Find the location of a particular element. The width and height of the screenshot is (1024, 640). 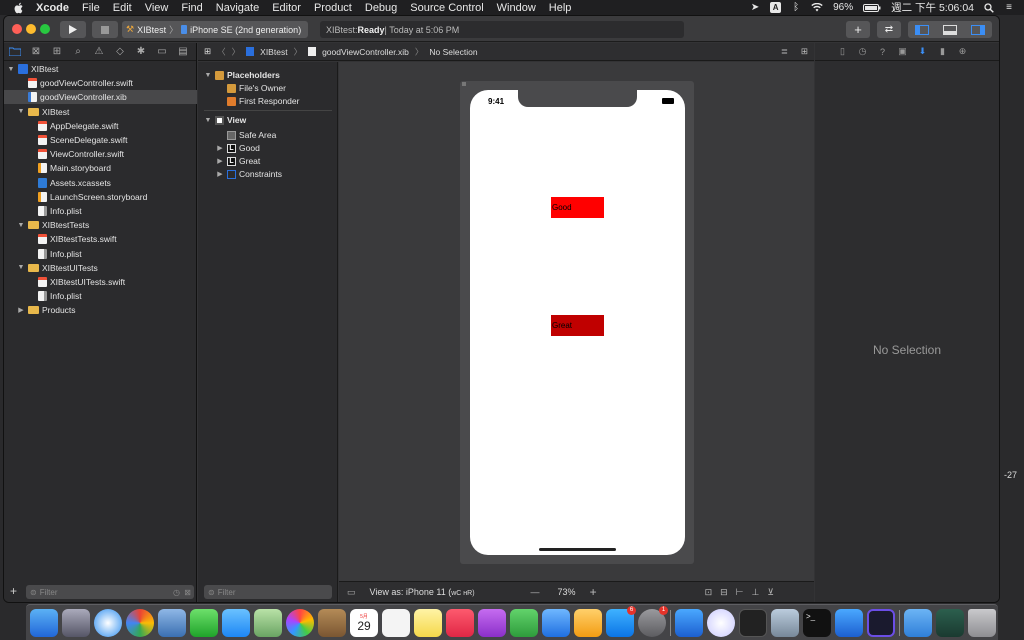

code-review-button: ⇄ is located at coordinates (889, 29).